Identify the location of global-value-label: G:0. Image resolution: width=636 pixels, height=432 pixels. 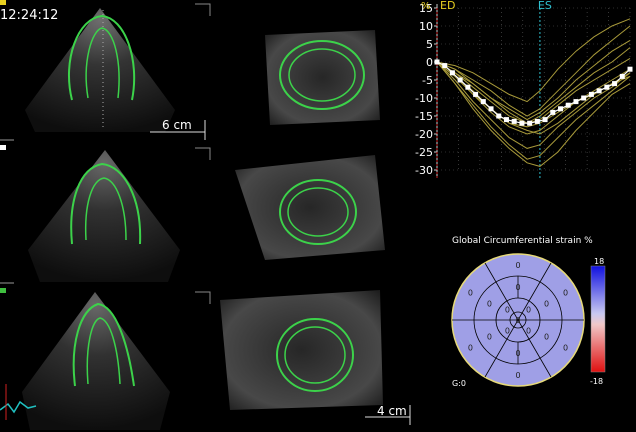
(459, 383).